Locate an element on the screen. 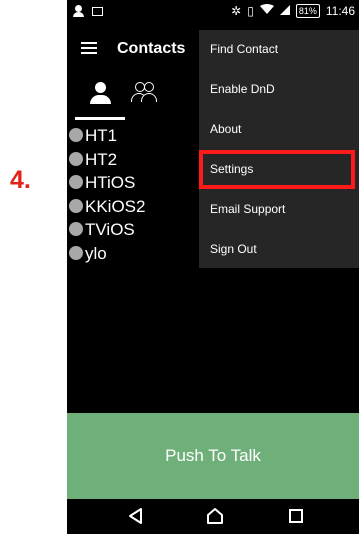 The height and width of the screenshot is (534, 361). menu-item-label: Sign Out is located at coordinates (233, 249).